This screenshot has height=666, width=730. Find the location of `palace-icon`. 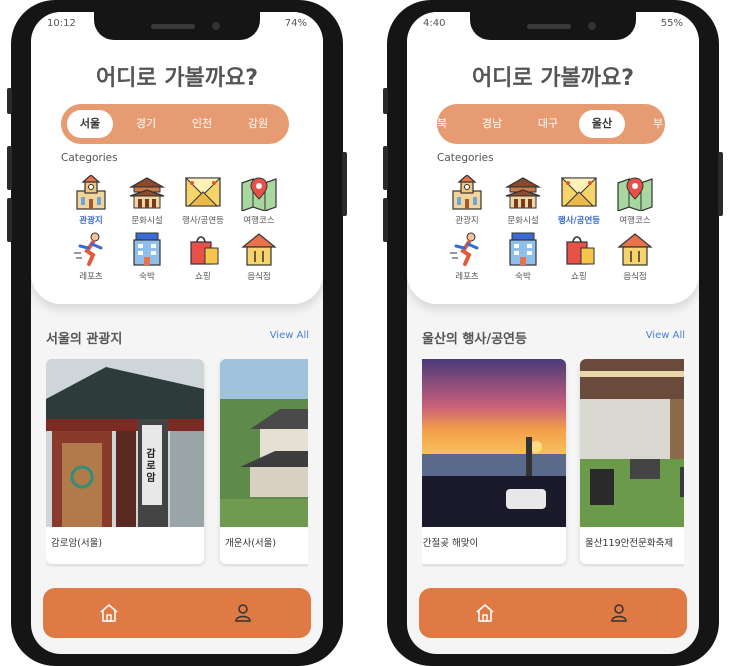

palace-icon is located at coordinates (523, 193).